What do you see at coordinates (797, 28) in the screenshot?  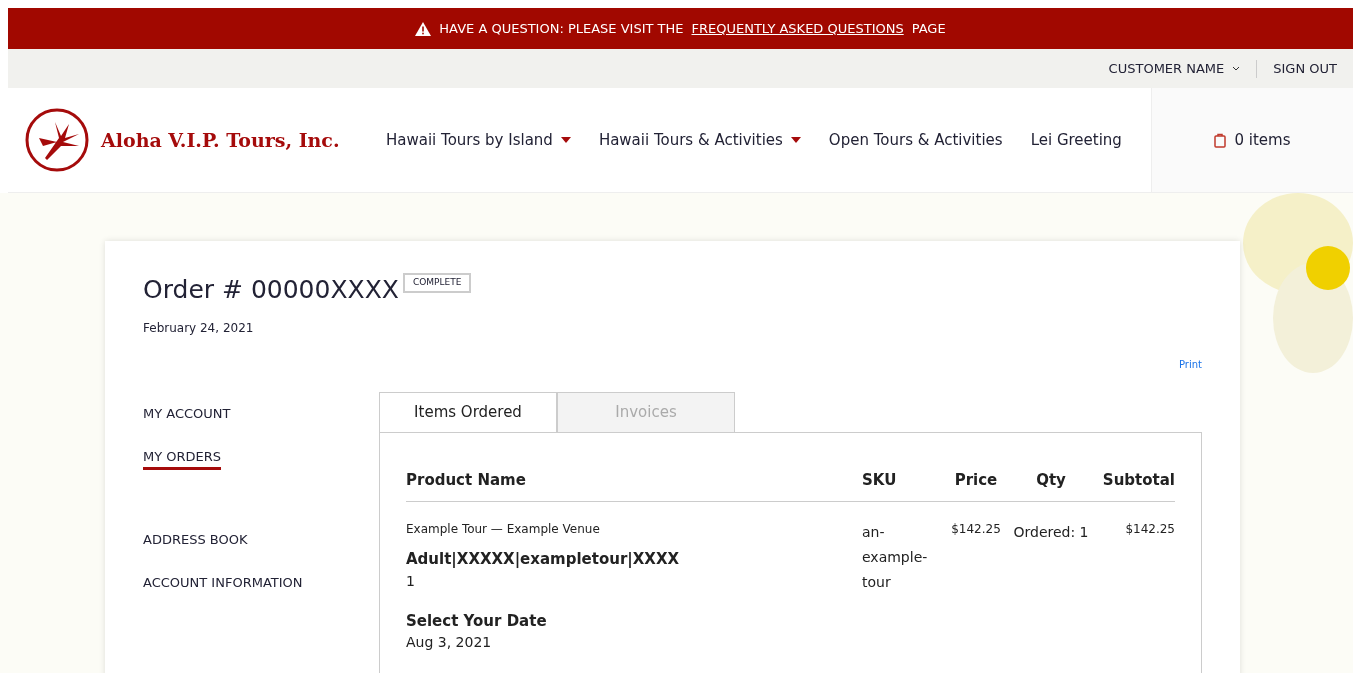 I see `faq-link: FREQUENTLY ASKED QUESTIONS` at bounding box center [797, 28].